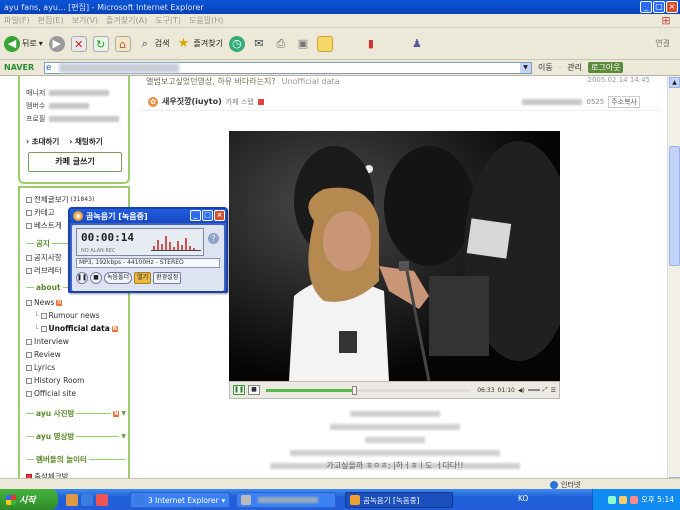 The height and width of the screenshot is (510, 680). Describe the element at coordinates (633, 499) in the screenshot. I see `tray-app-icon` at that location.